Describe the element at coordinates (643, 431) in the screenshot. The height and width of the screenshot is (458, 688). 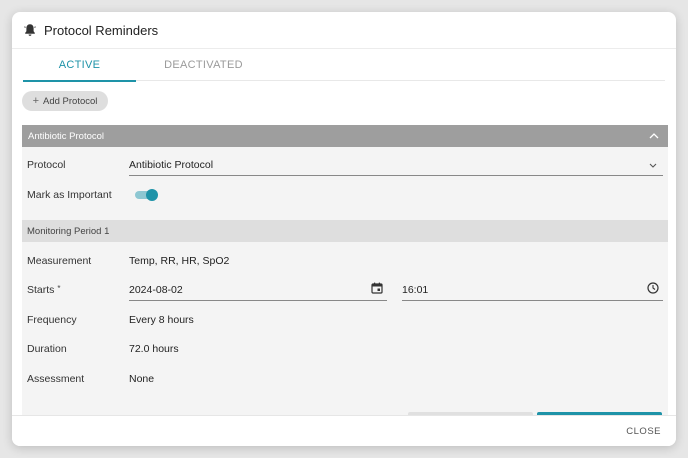
I see `close-button: CLOSE` at that location.